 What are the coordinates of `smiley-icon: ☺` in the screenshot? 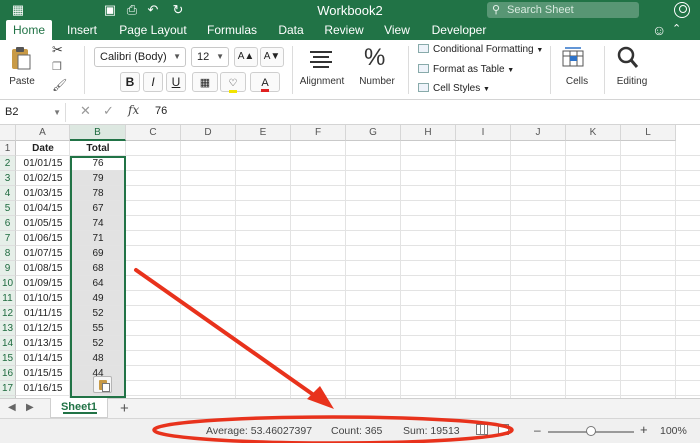 It's located at (659, 30).